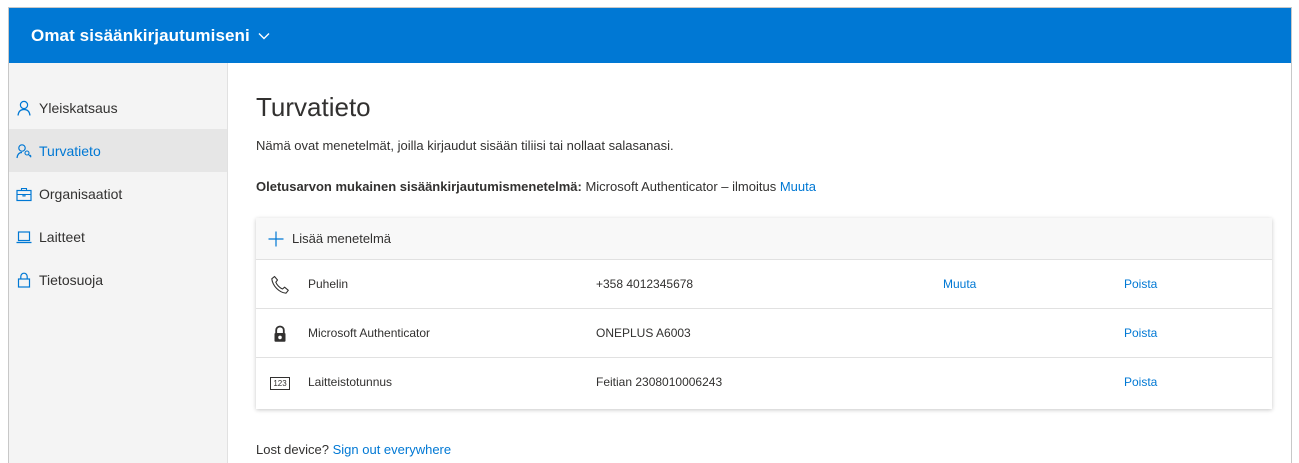 The image size is (1299, 463). What do you see at coordinates (313, 107) in the screenshot?
I see `page-title: Turvatieto` at bounding box center [313, 107].